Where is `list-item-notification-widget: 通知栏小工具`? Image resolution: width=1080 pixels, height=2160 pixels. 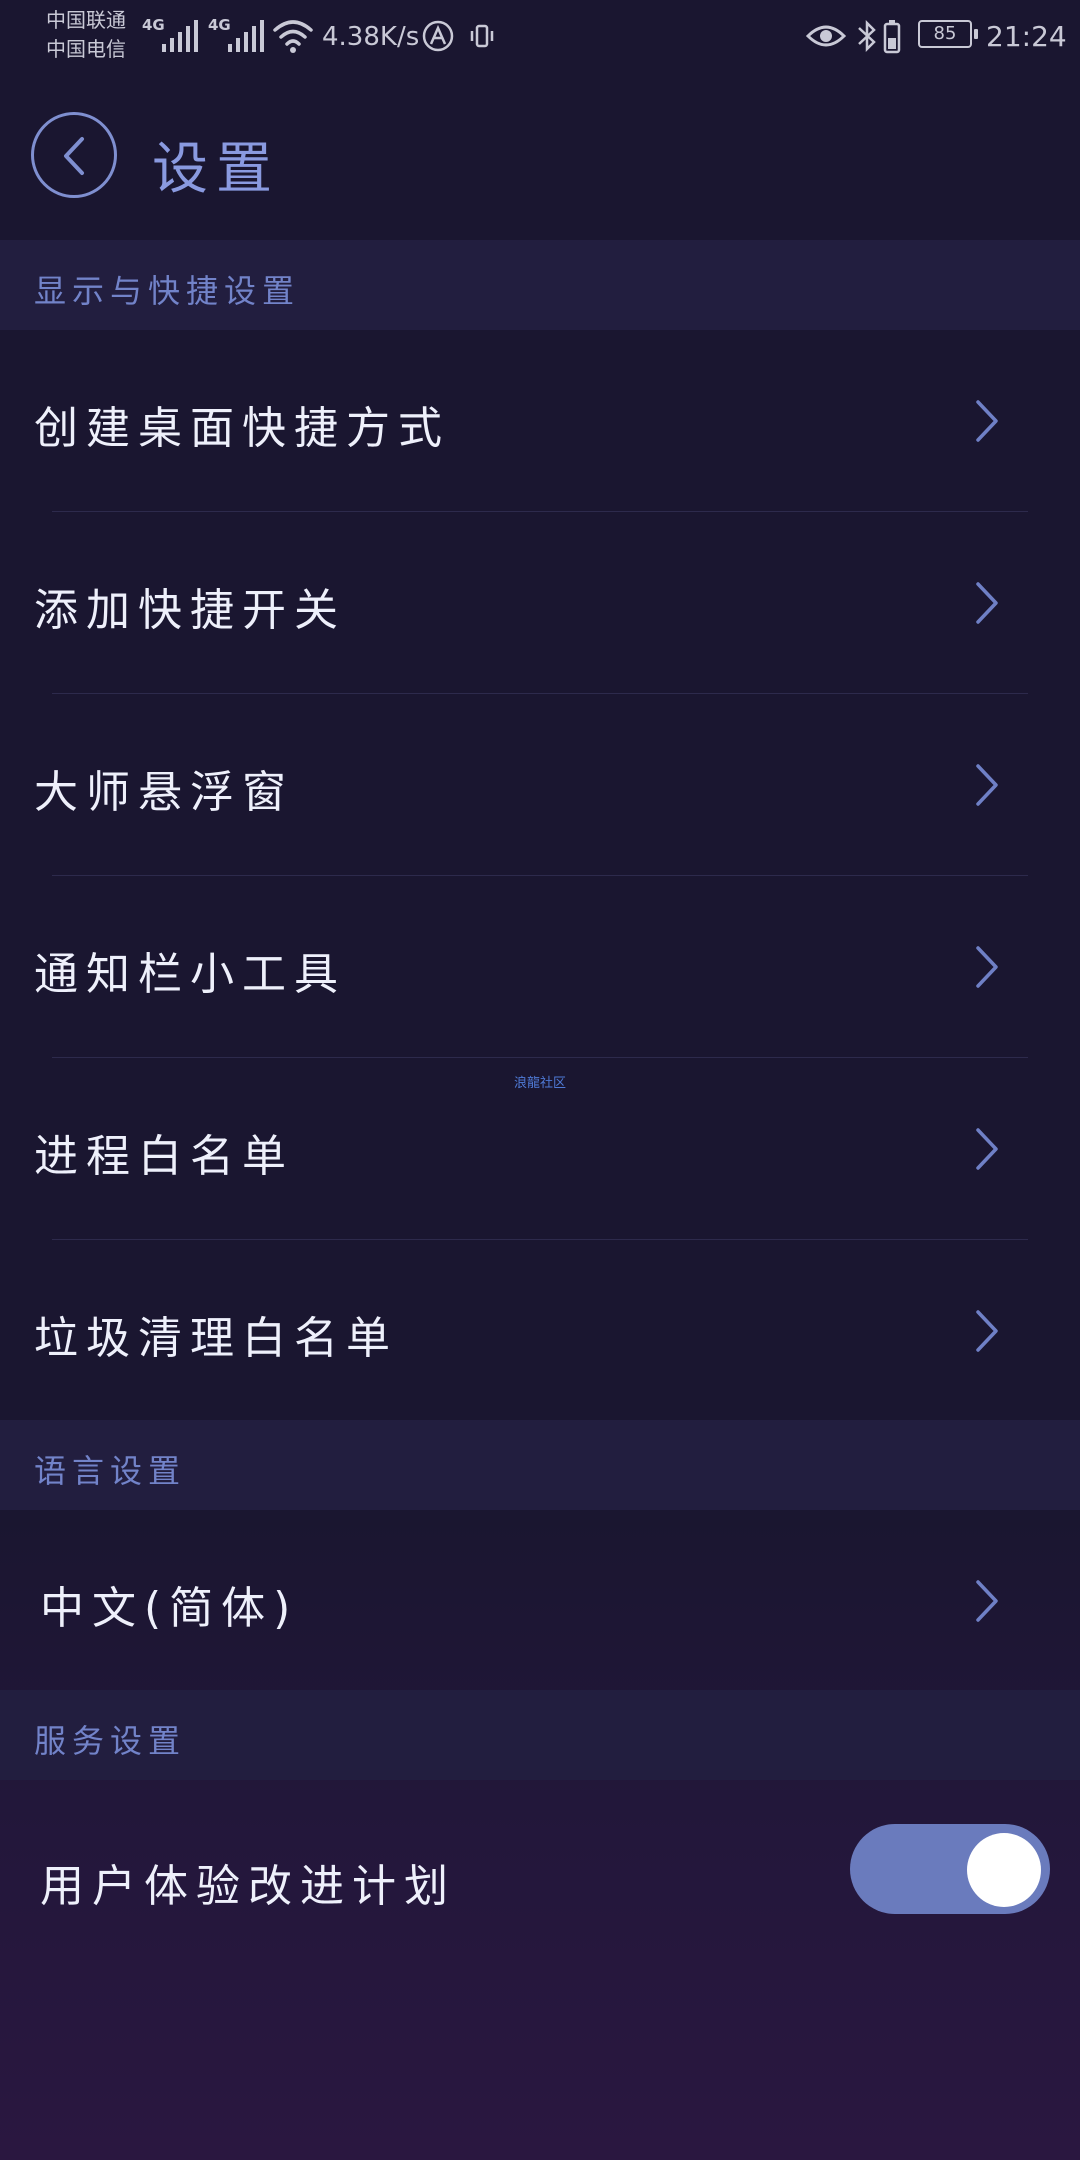
list-item-notification-widget: 通知栏小工具 is located at coordinates (540, 967).